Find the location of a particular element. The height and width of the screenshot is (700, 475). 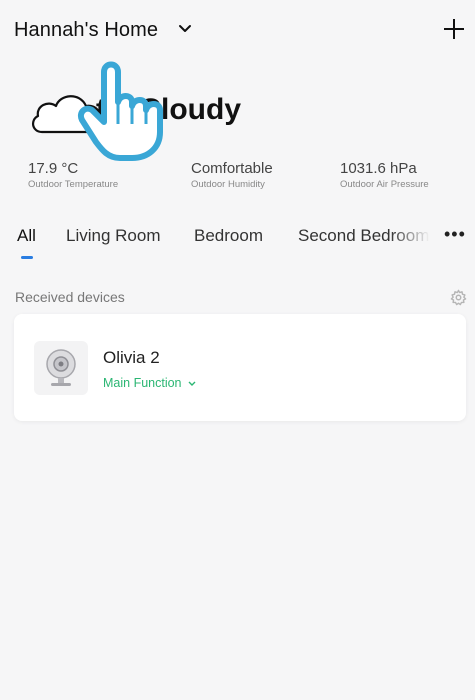

stat-value: 1031.6 hPa is located at coordinates (378, 168).